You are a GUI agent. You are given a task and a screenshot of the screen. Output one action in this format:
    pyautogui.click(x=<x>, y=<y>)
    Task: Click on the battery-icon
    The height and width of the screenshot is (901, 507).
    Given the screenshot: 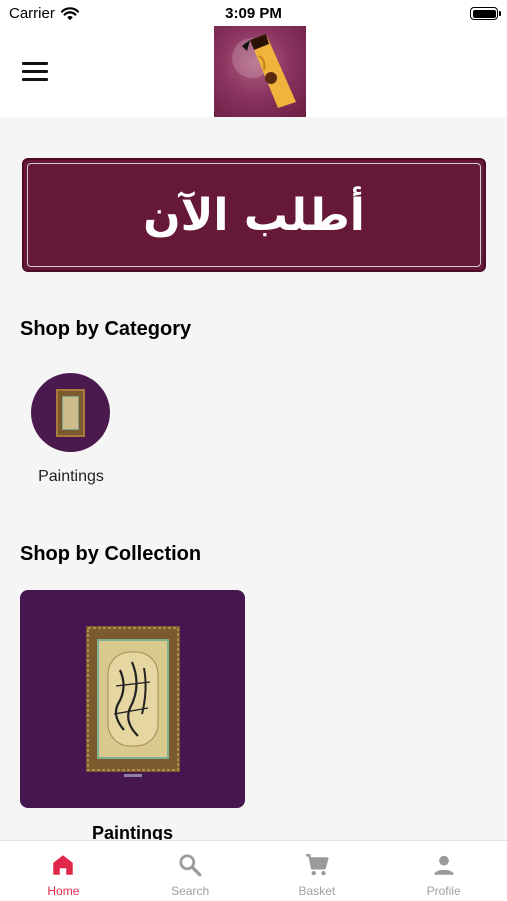 What is the action you would take?
    pyautogui.click(x=485, y=13)
    